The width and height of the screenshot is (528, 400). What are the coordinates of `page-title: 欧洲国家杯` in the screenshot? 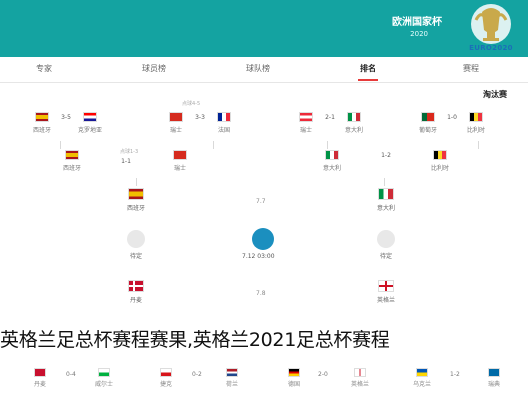 It's located at (417, 22).